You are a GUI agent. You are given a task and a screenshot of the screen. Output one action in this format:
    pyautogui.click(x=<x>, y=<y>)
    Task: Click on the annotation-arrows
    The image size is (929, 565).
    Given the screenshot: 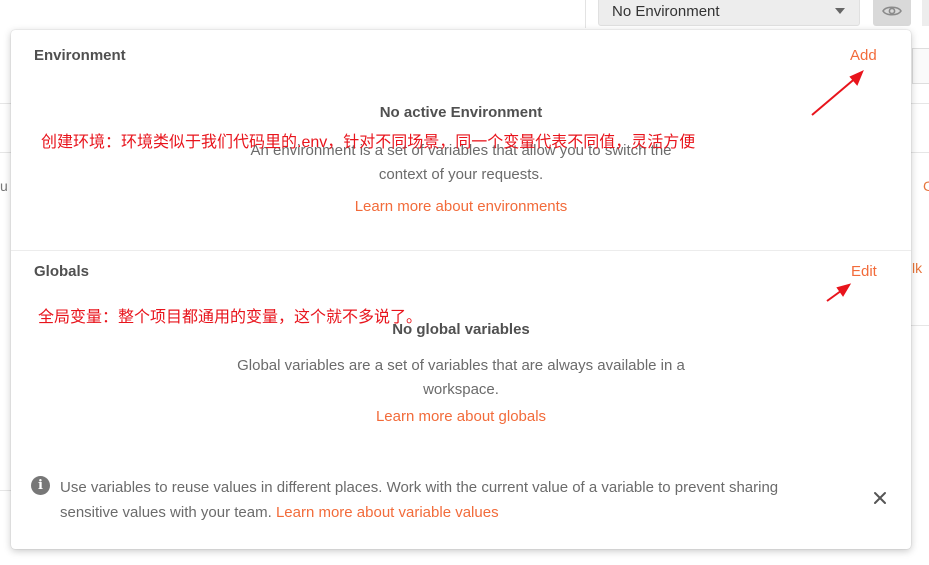 What is the action you would take?
    pyautogui.click(x=837, y=186)
    